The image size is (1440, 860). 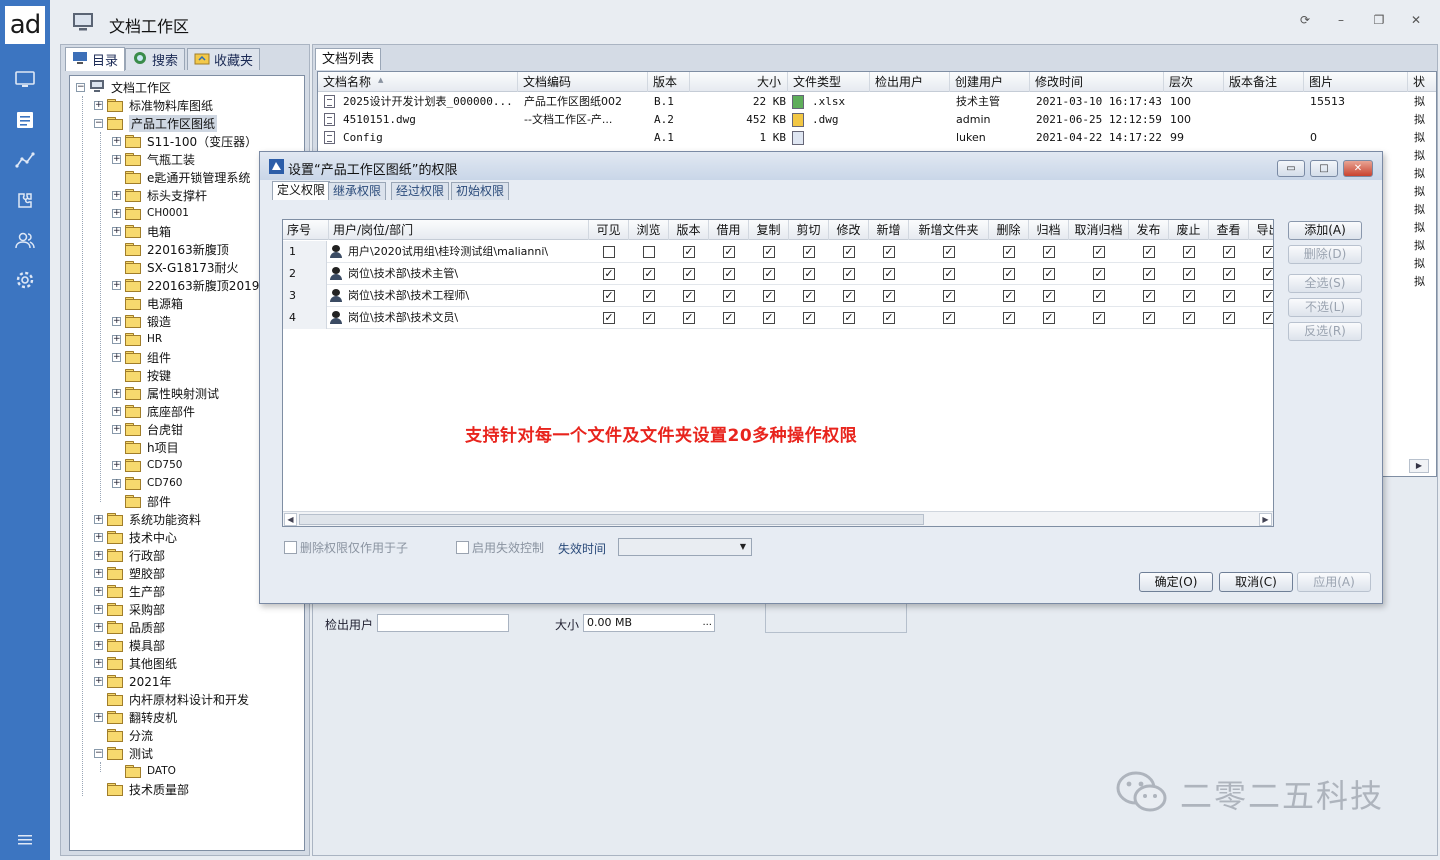 I want to click on table-row: 3 岗位\技术部\技术工程师\ ✓ ✓ ✓ ✓ ✓ ✓ ✓ ✓ ✓ ✓ ✓ ✓ ✓ ✓ ✓ ✓, so click(x=778, y=296).